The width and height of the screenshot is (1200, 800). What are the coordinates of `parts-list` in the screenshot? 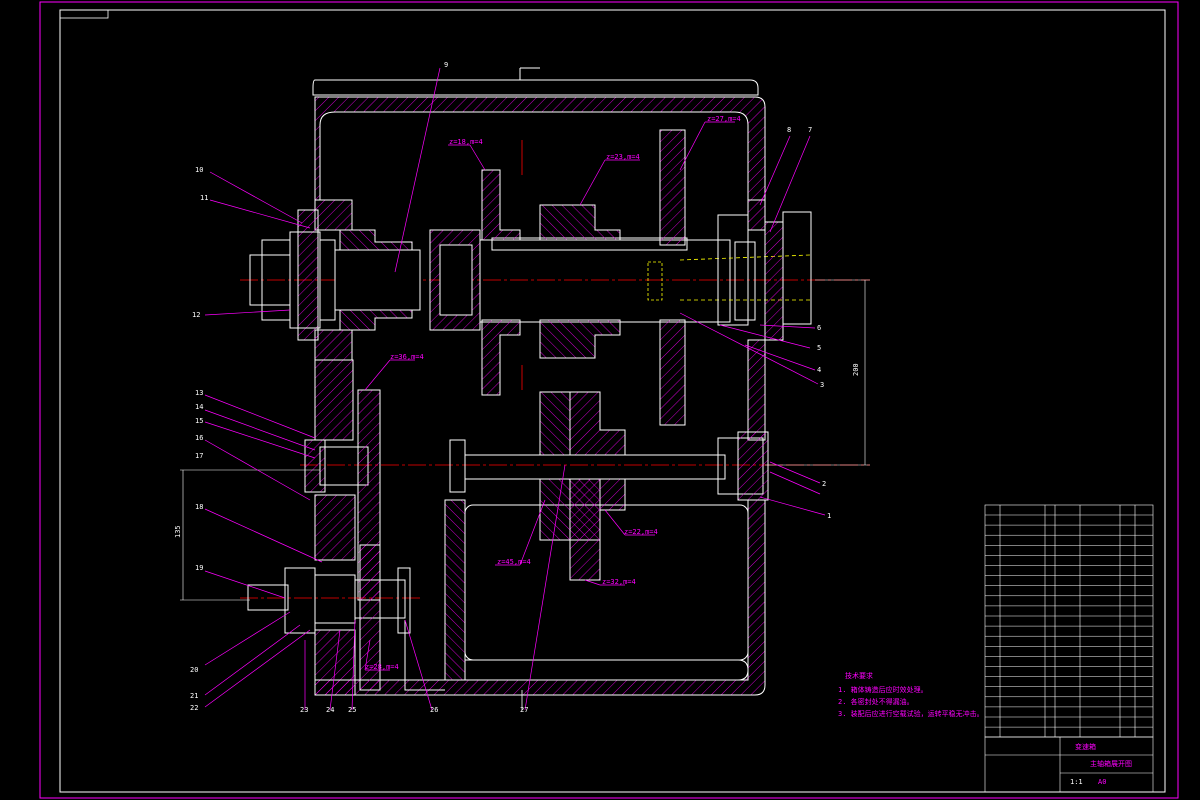 It's located at (1069, 648).